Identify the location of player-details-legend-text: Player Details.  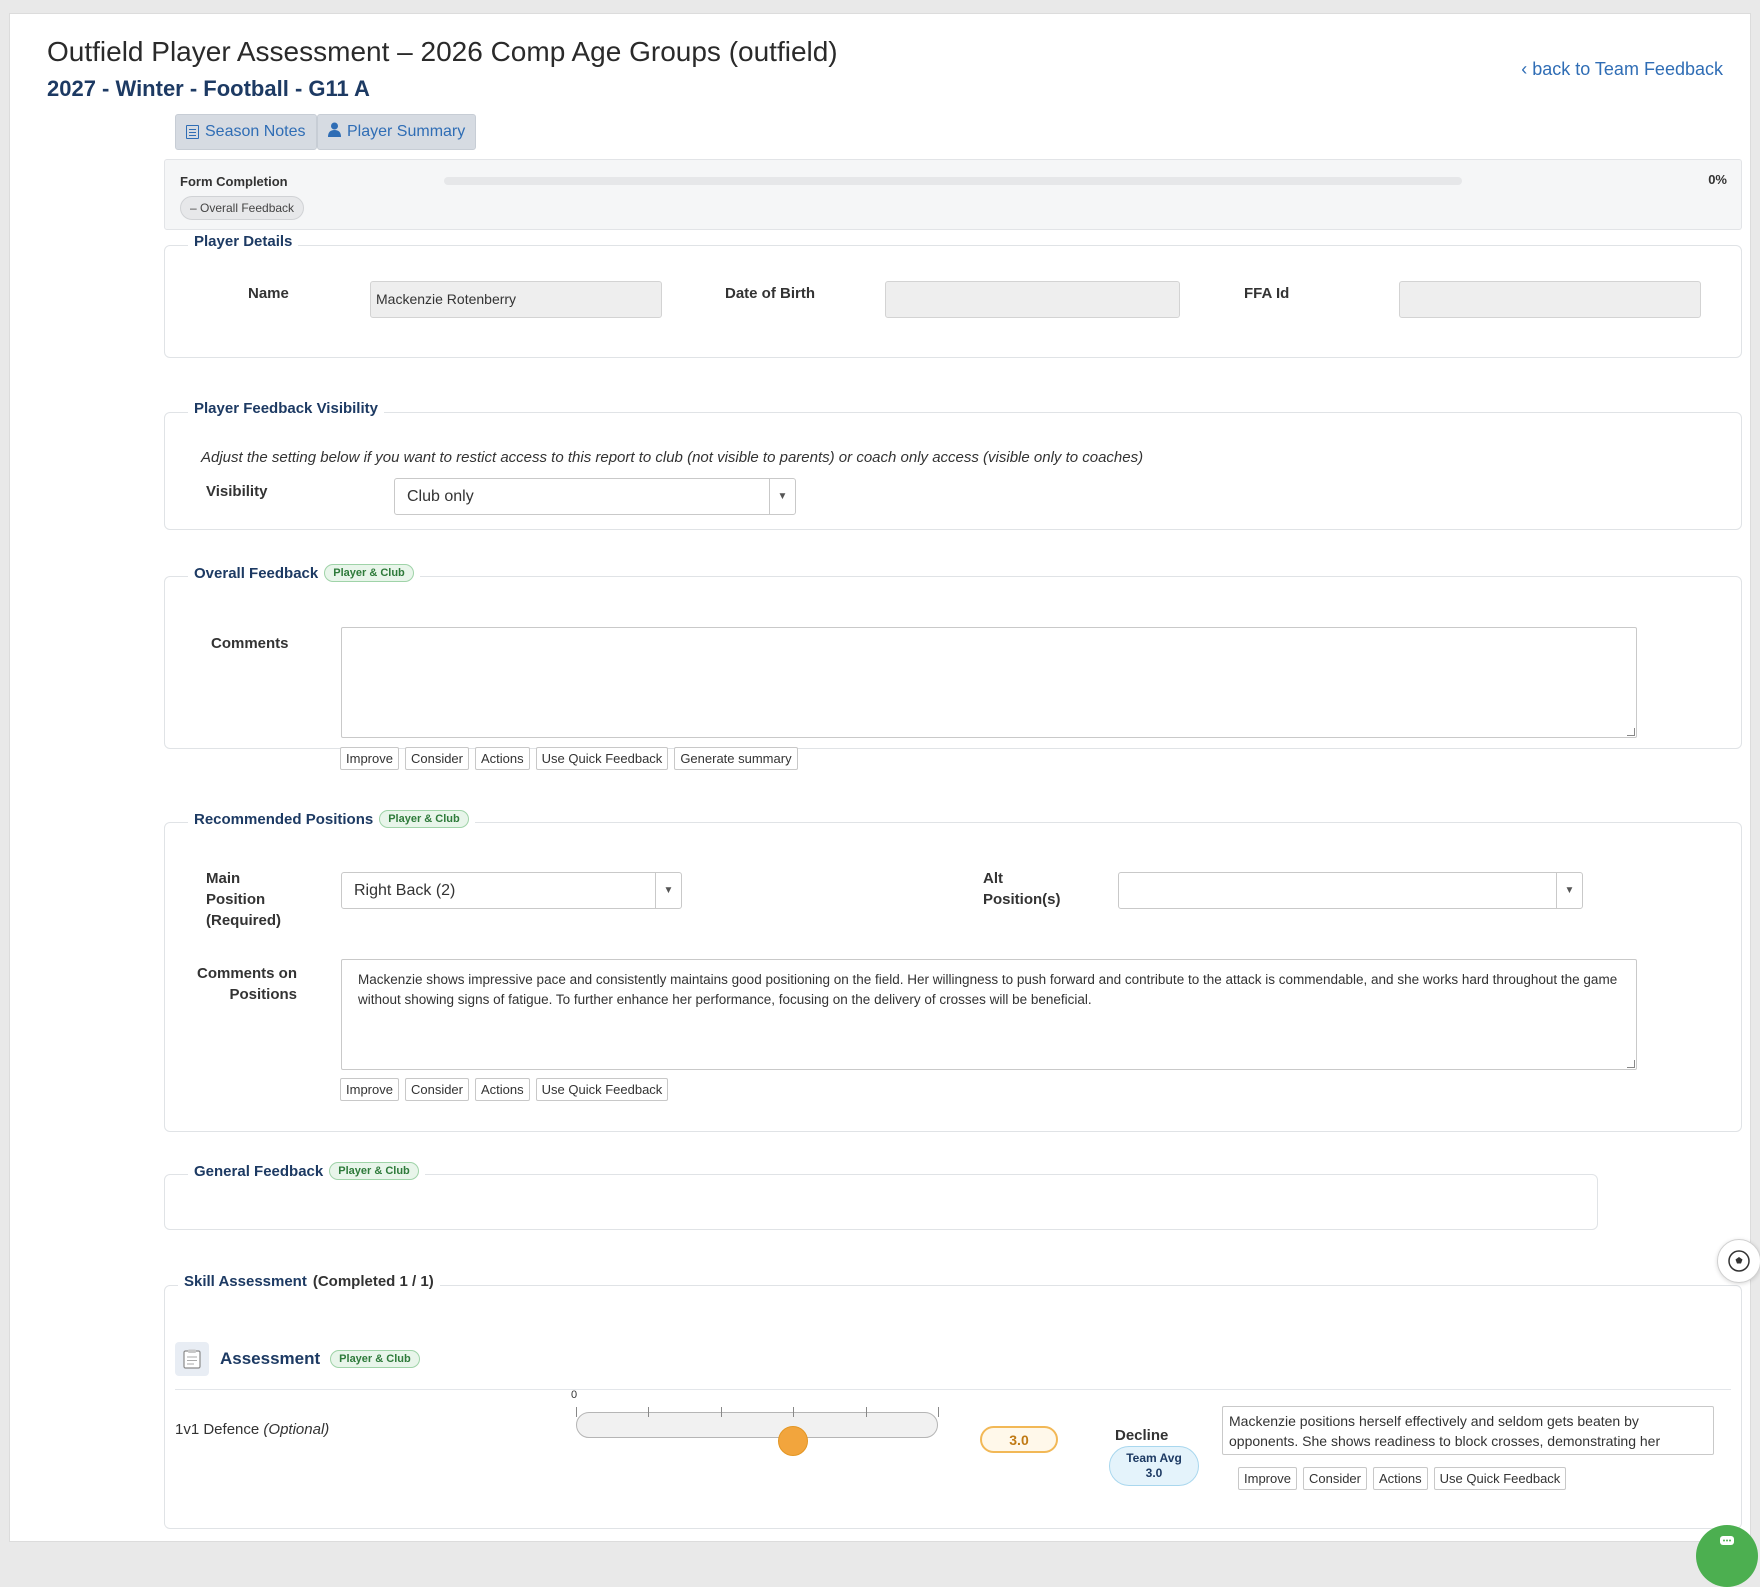
(243, 241).